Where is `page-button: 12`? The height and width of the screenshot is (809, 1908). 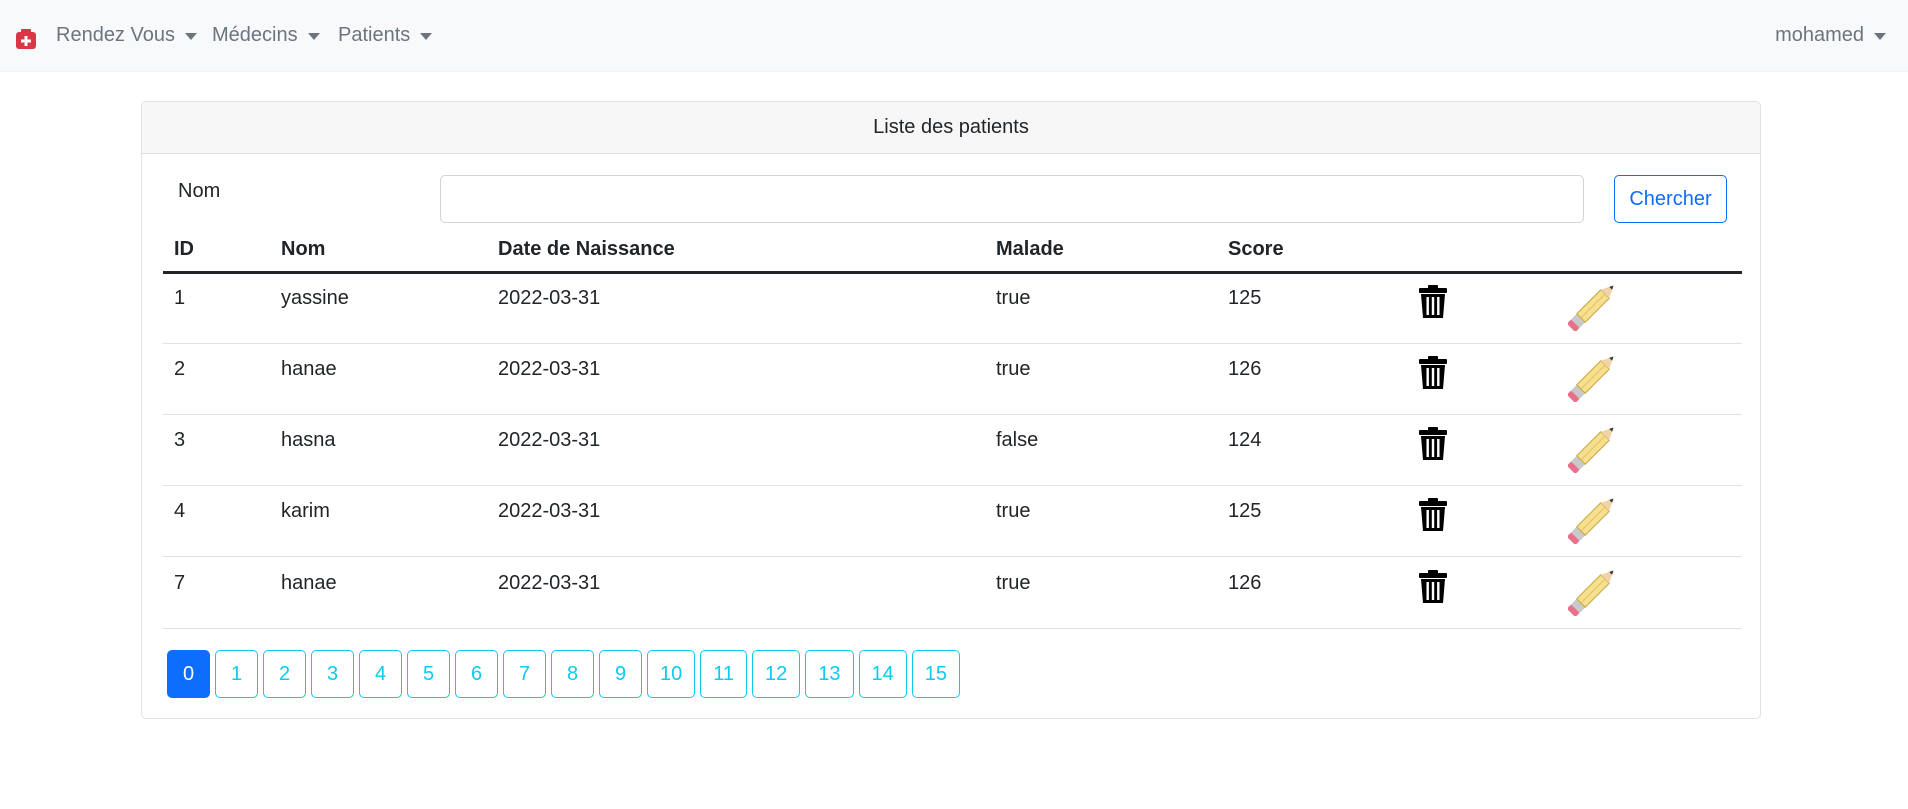 page-button: 12 is located at coordinates (776, 674).